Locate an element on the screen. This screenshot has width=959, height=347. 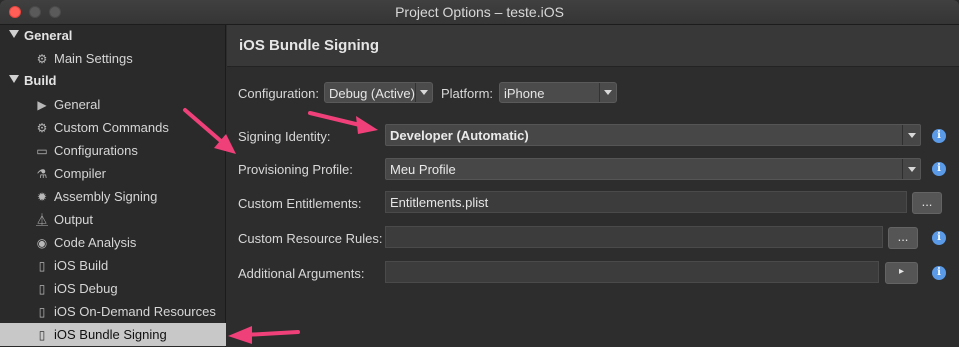
insert-argument-button: ▸ is located at coordinates (901, 273).